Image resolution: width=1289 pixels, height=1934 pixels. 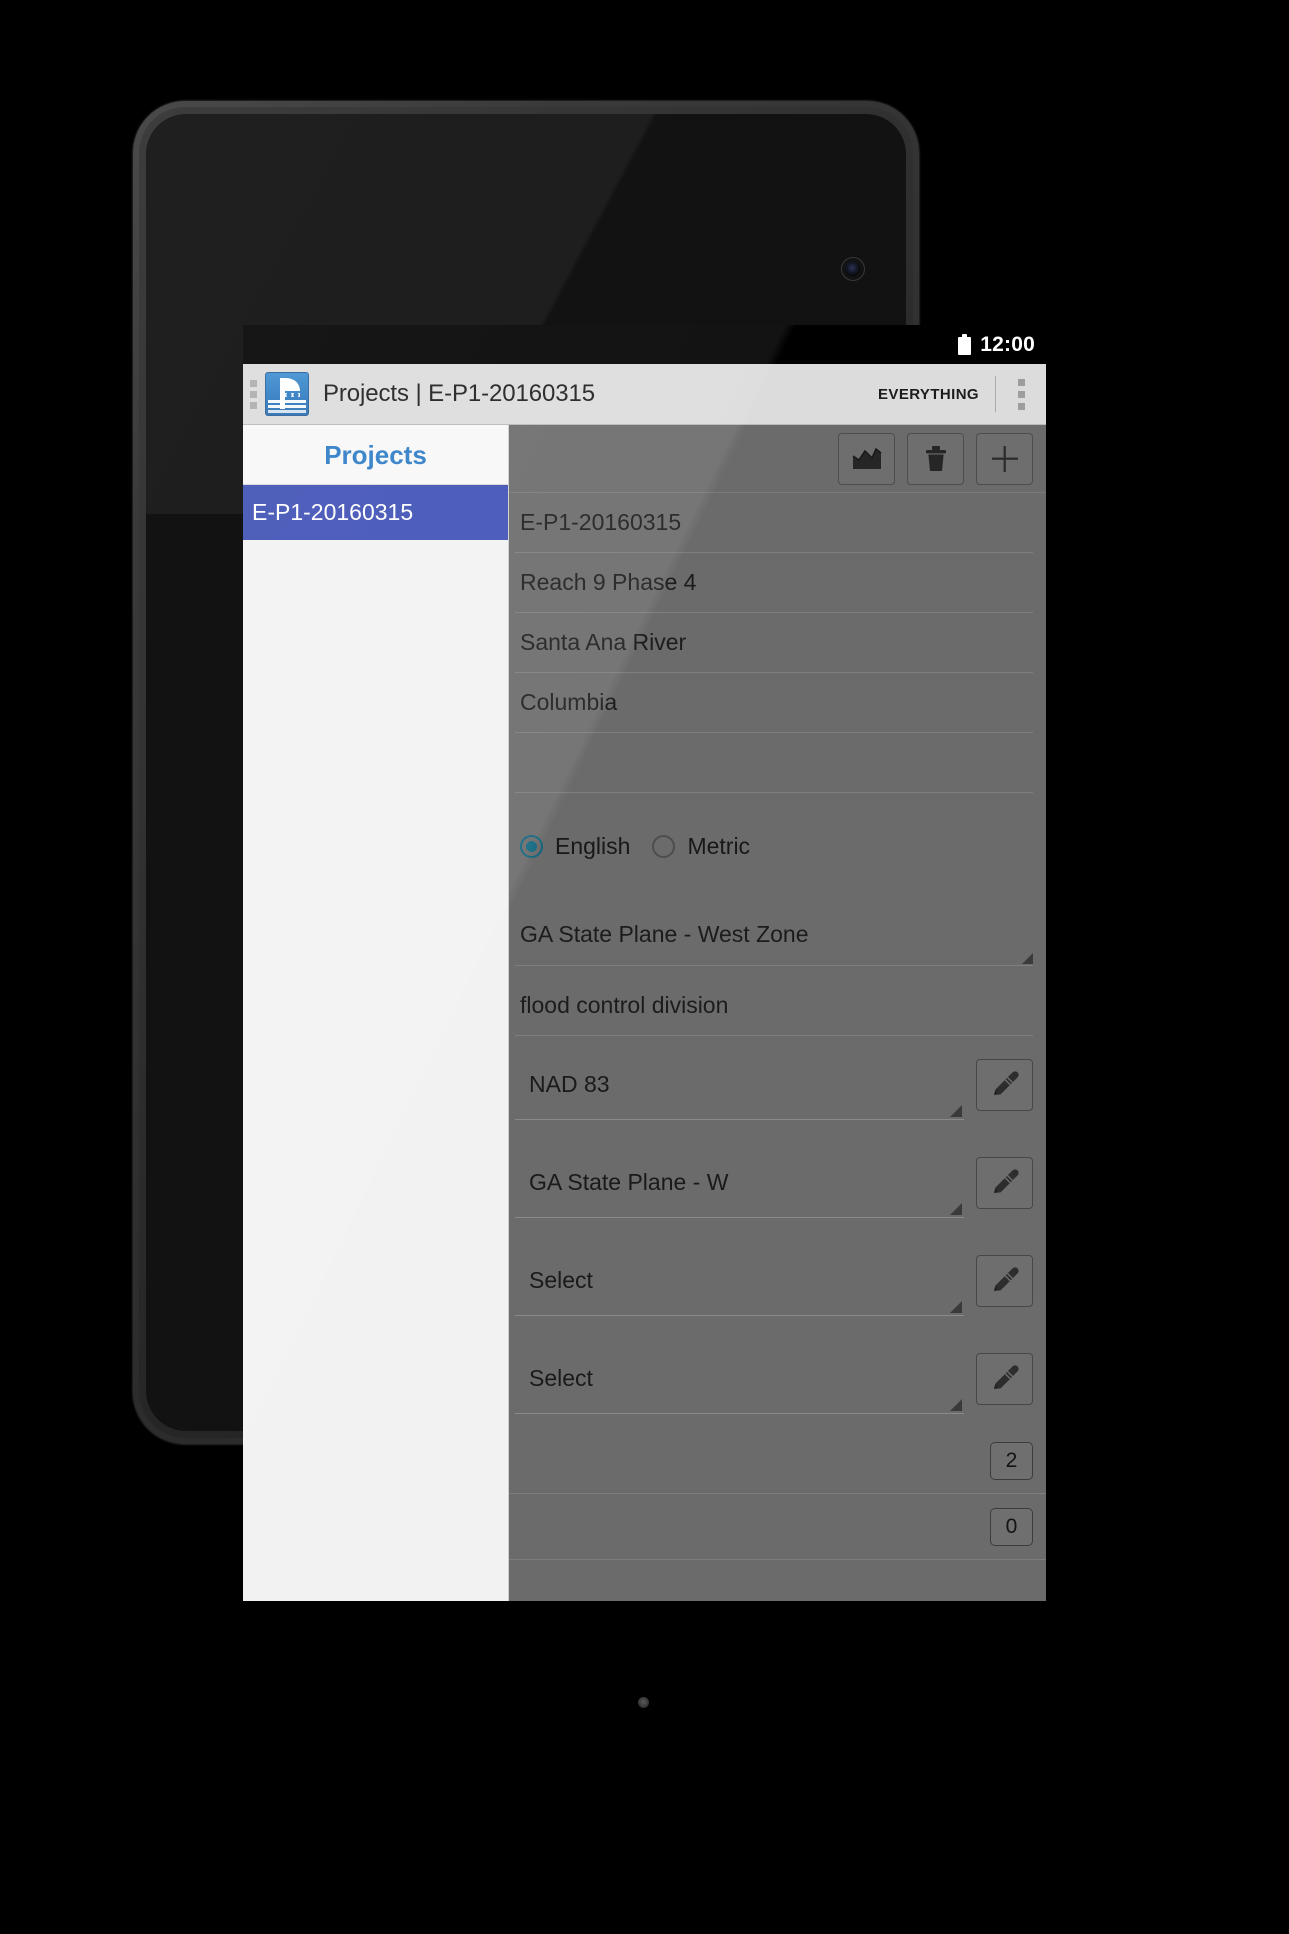 What do you see at coordinates (664, 846) in the screenshot?
I see `radio-metric-dot` at bounding box center [664, 846].